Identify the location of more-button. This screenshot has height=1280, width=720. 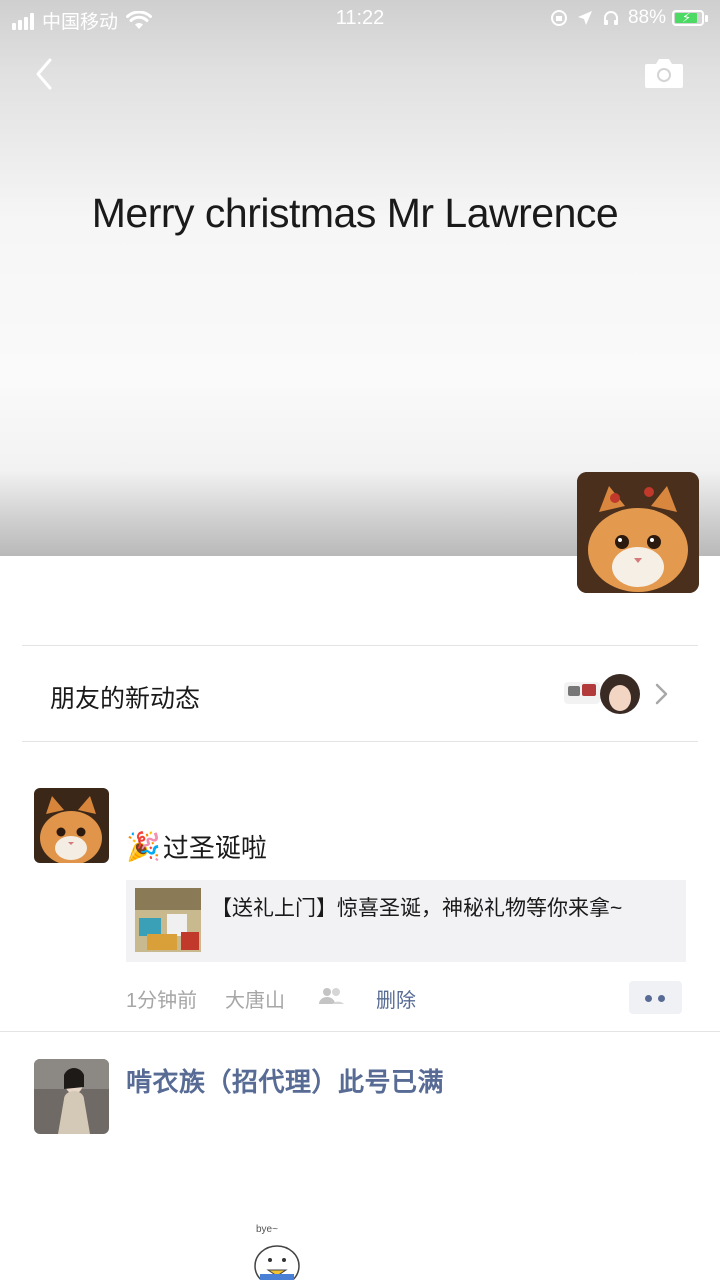
(655, 997).